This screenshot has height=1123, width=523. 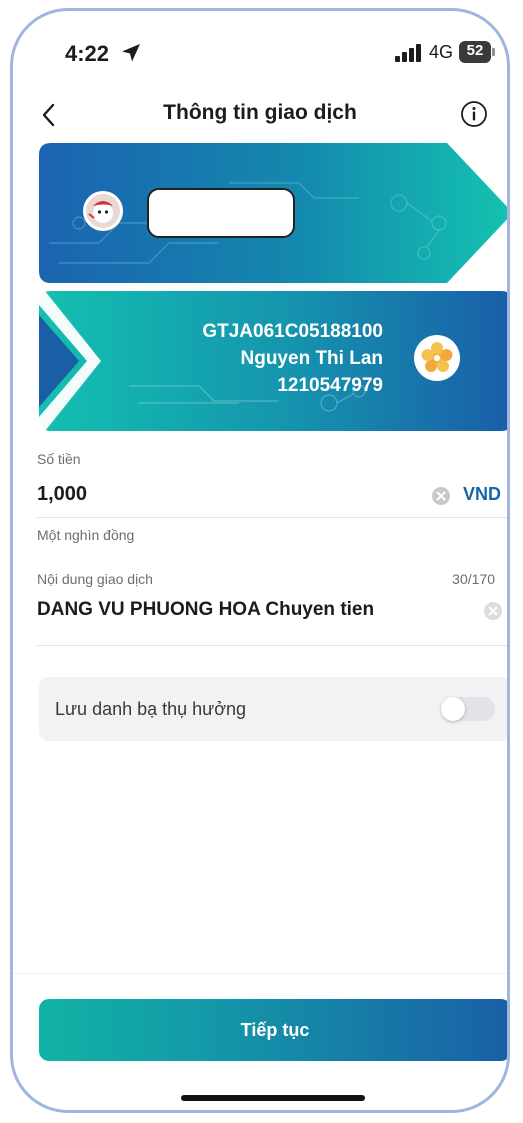 What do you see at coordinates (468, 709) in the screenshot?
I see `save-contact-toggle` at bounding box center [468, 709].